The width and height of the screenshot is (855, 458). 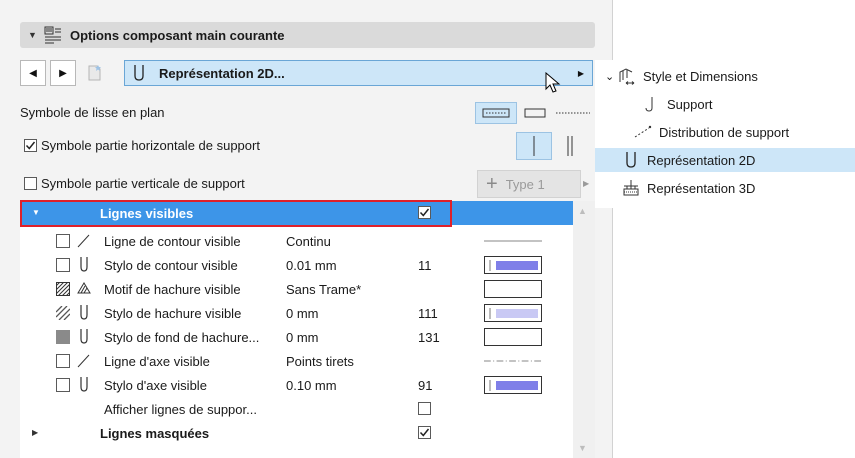 I want to click on lisse-symbol-option-rect, so click(x=535, y=113).